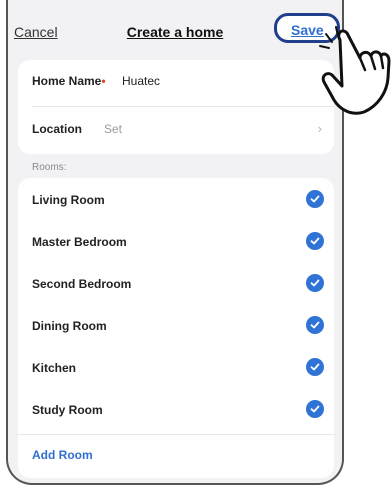 This screenshot has width=392, height=485. What do you see at coordinates (57, 129) in the screenshot?
I see `location-label: Location` at bounding box center [57, 129].